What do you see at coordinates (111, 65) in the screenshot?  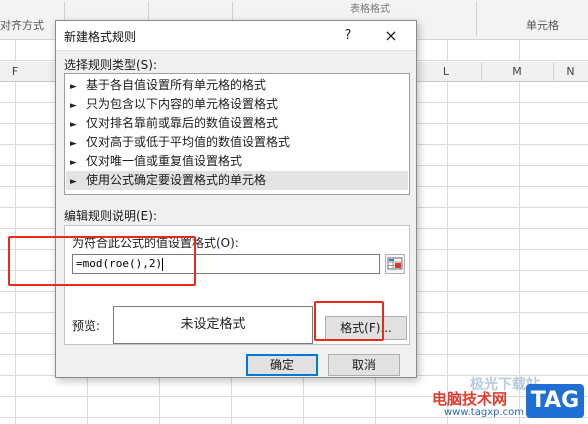 I see `rule-type-label: 选择规则类型(S):` at bounding box center [111, 65].